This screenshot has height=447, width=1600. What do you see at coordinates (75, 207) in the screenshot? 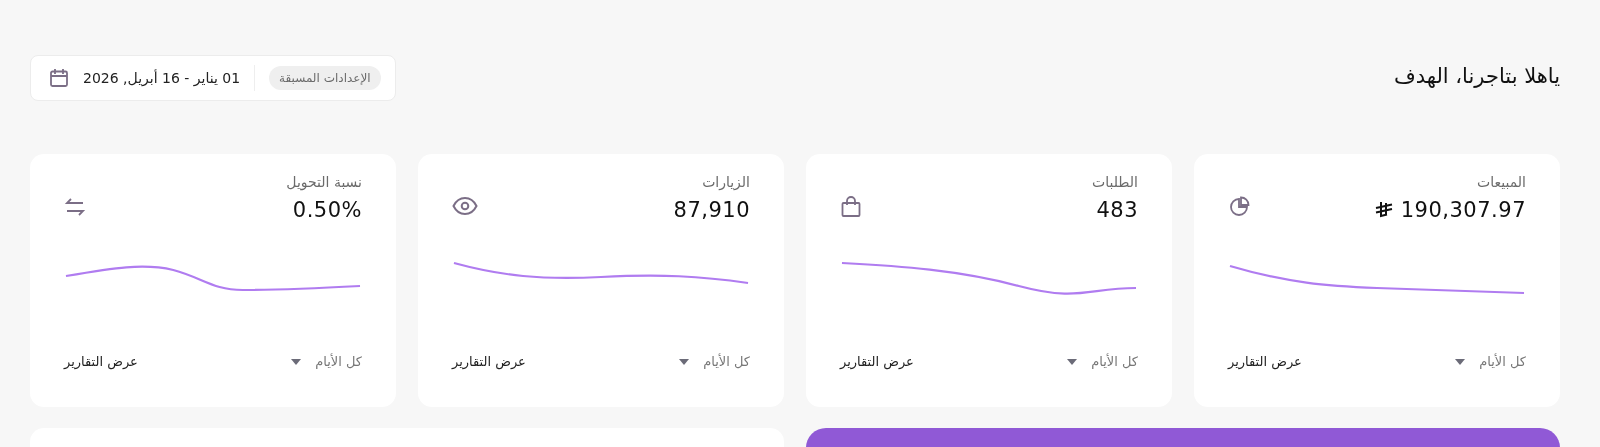
I see `swap-arrows-icon` at bounding box center [75, 207].